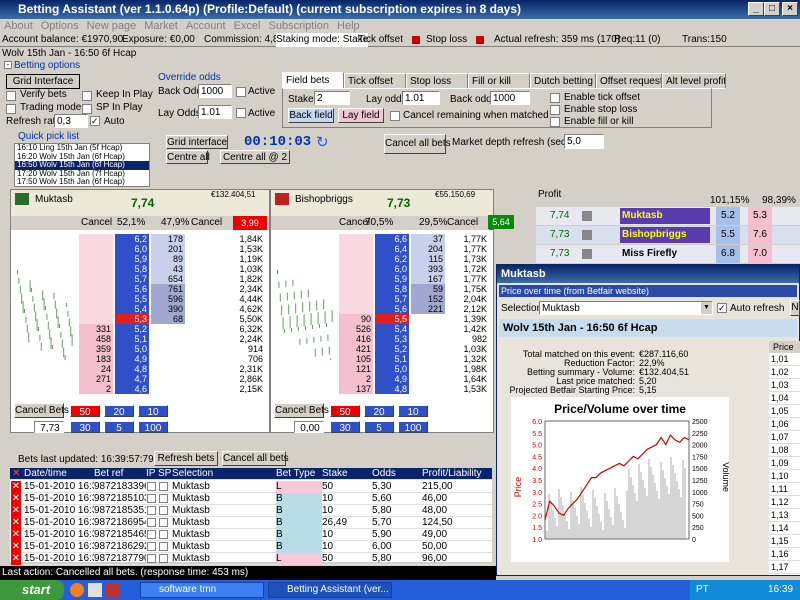  I want to click on column-header: SP, so click(165, 474).